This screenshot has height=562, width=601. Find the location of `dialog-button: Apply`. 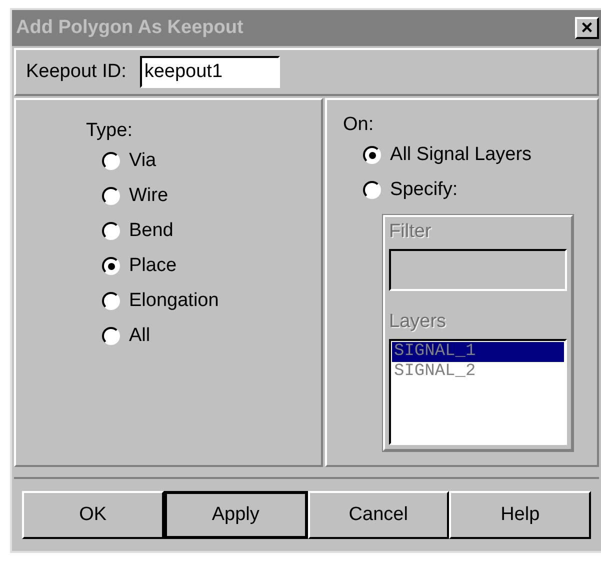

dialog-button: Apply is located at coordinates (236, 515).